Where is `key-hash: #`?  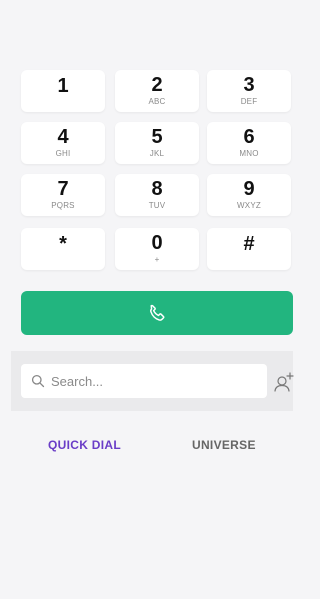 key-hash: # is located at coordinates (249, 249).